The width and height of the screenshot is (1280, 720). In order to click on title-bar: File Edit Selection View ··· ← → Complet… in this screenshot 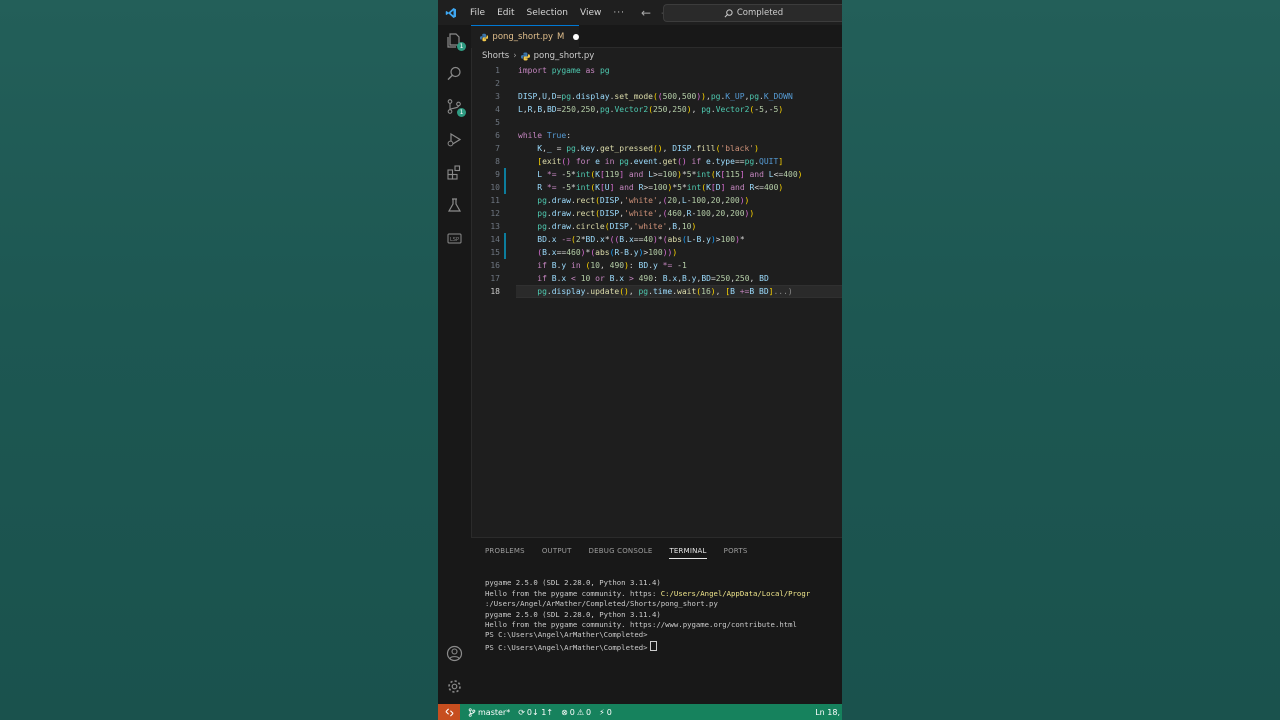, I will do `click(640, 13)`.